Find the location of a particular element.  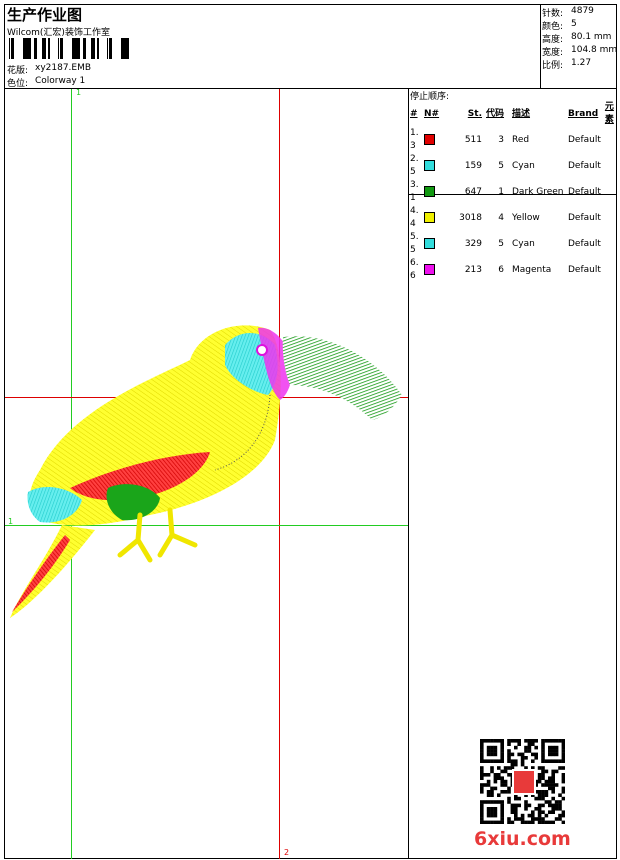

row-desc: Red is located at coordinates (521, 139).